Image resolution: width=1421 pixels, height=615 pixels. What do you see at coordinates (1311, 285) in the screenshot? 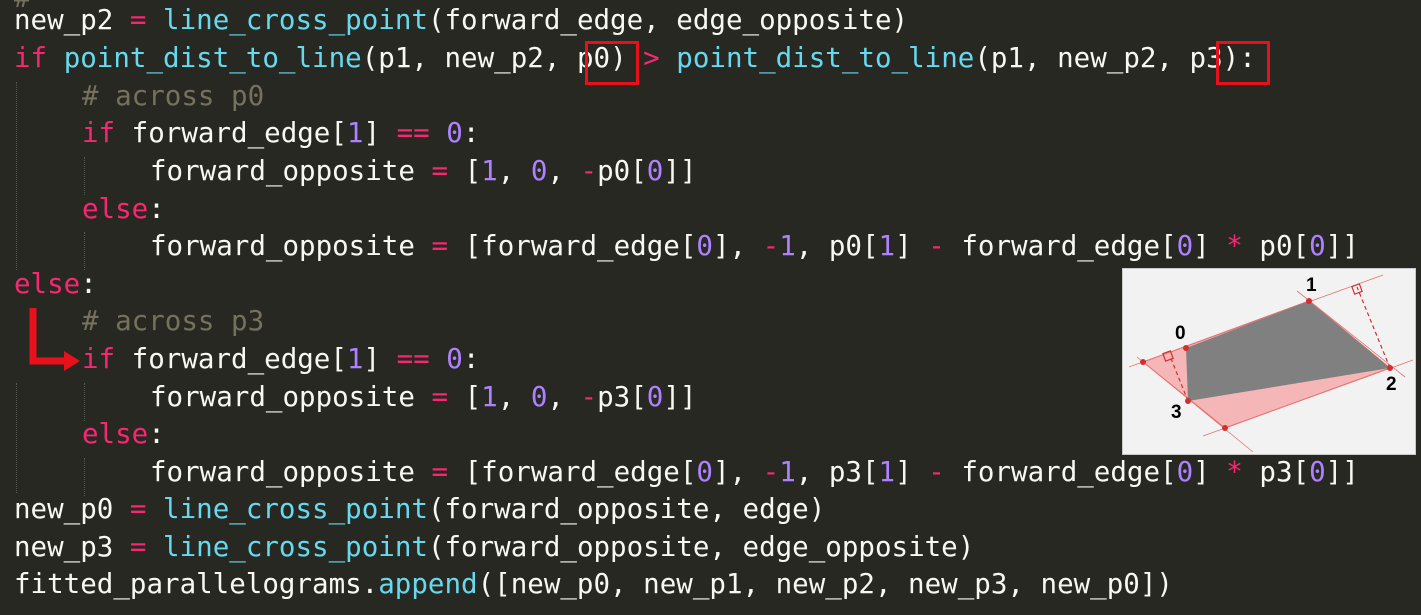
I see `label-p1: 1` at bounding box center [1311, 285].